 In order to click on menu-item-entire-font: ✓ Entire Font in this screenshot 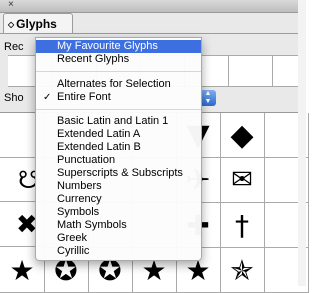, I will do `click(118, 97)`.